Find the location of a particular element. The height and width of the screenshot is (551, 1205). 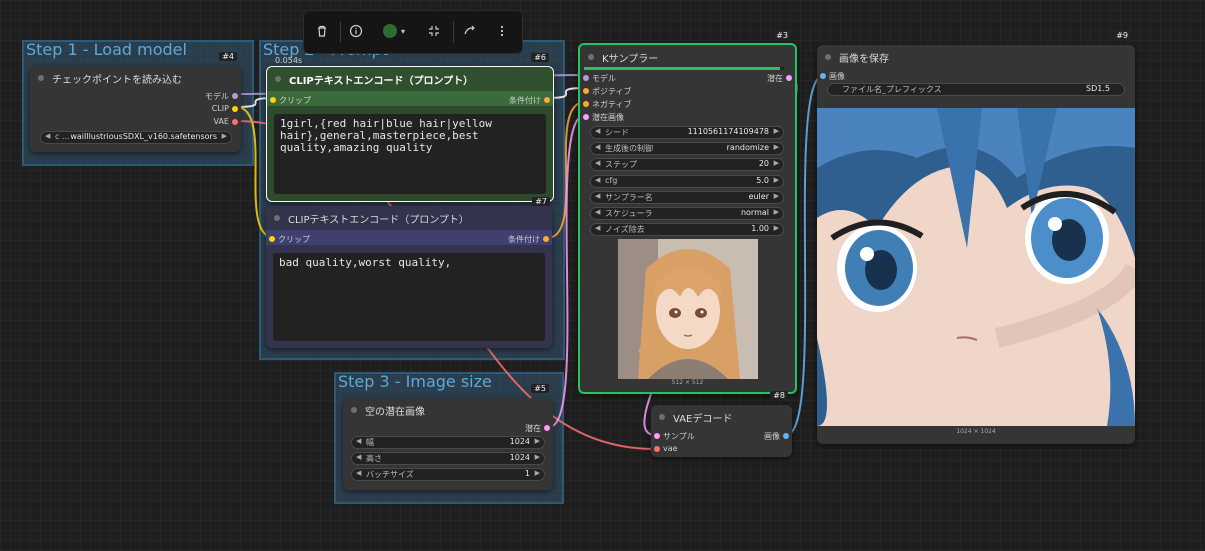

preview-image is located at coordinates (688, 309).